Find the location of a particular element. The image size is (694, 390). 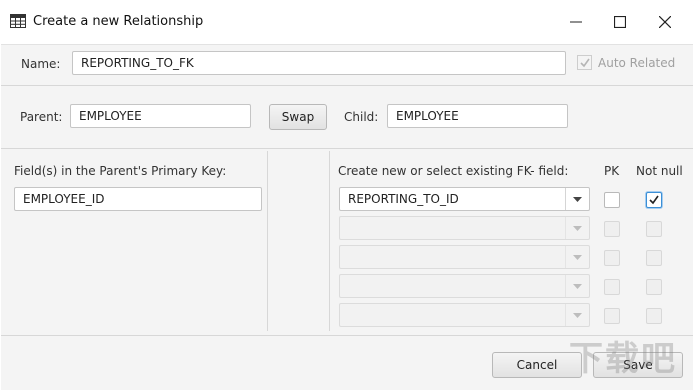

minimize-icon is located at coordinates (576, 22).